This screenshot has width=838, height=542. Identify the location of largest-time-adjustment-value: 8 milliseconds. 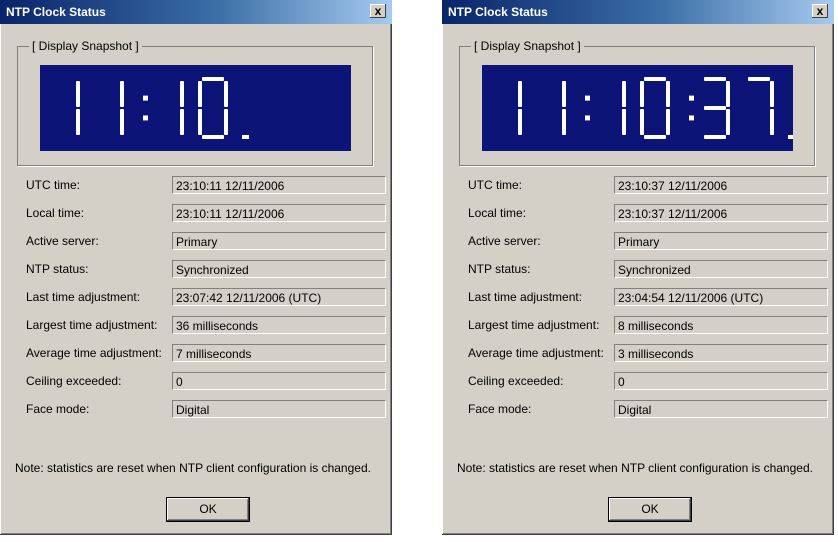
(721, 325).